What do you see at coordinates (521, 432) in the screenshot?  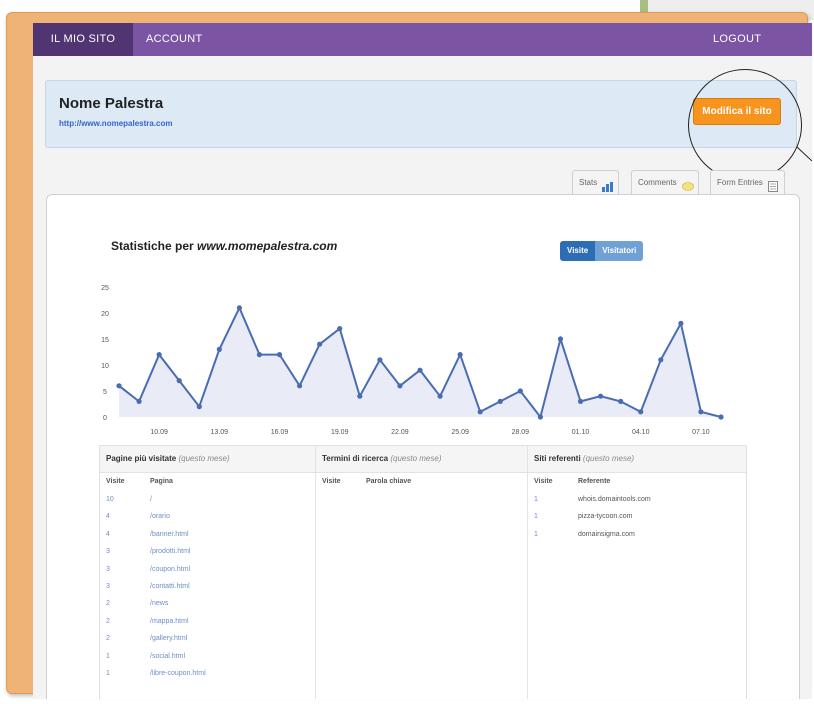 I see `x-tick-label: 28.09` at bounding box center [521, 432].